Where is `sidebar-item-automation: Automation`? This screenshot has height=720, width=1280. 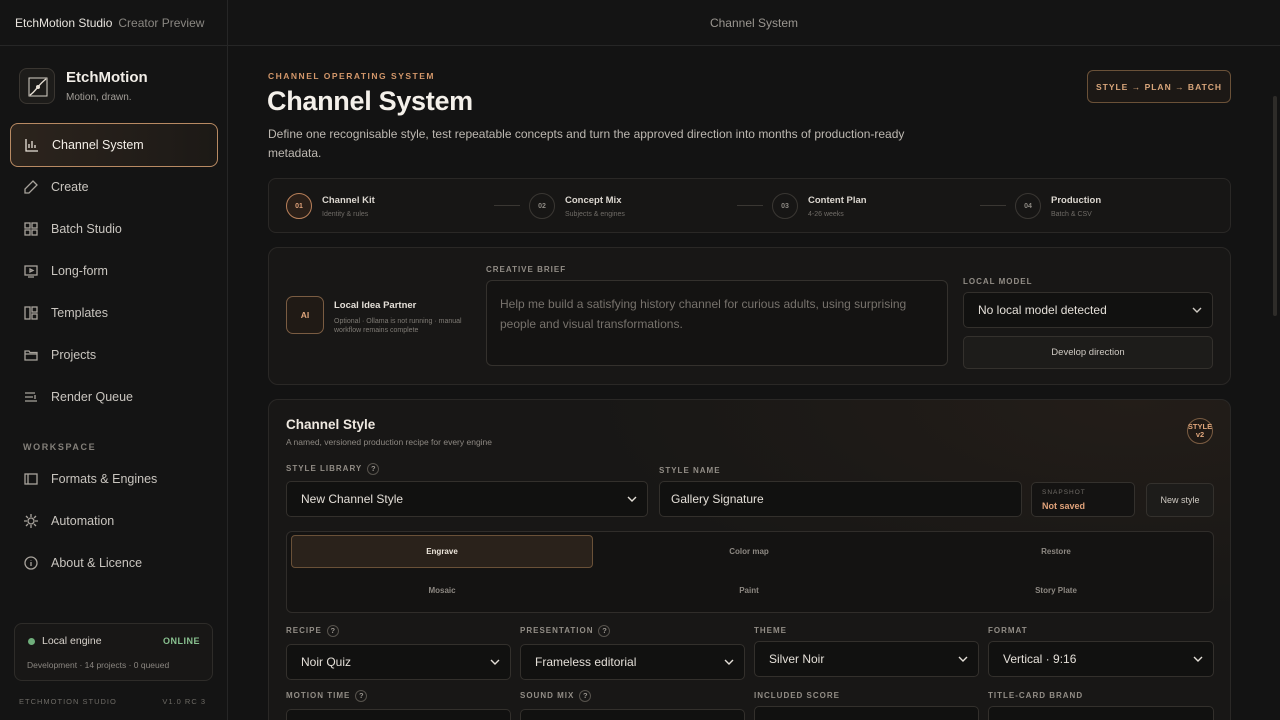
sidebar-item-automation: Automation is located at coordinates (114, 521).